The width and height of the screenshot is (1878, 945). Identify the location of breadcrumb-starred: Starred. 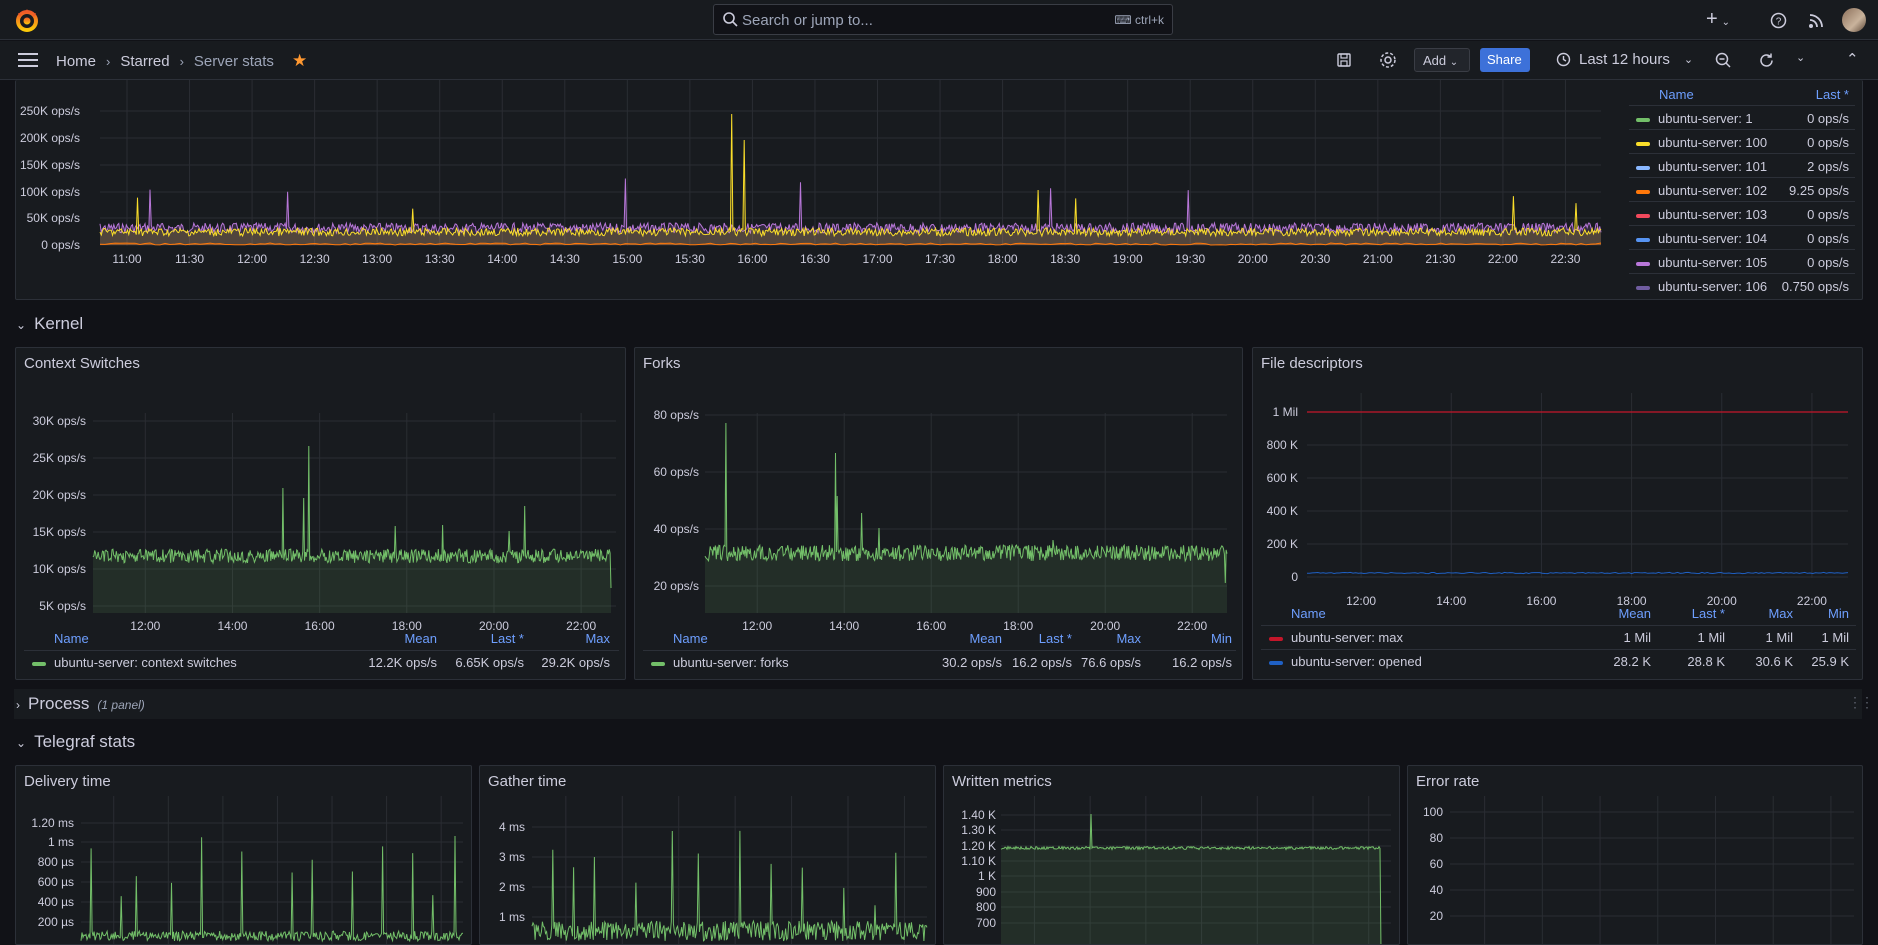
(144, 61).